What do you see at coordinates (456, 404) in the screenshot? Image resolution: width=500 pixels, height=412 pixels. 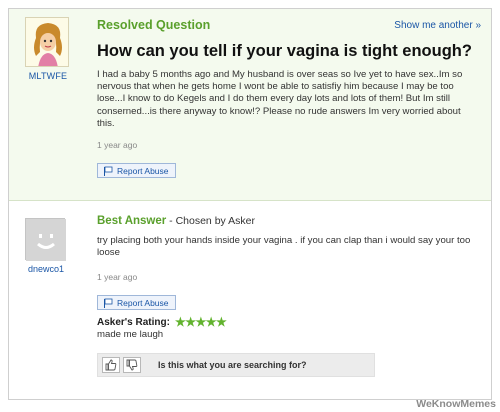 I see `watermark: WeKnowMemes` at bounding box center [456, 404].